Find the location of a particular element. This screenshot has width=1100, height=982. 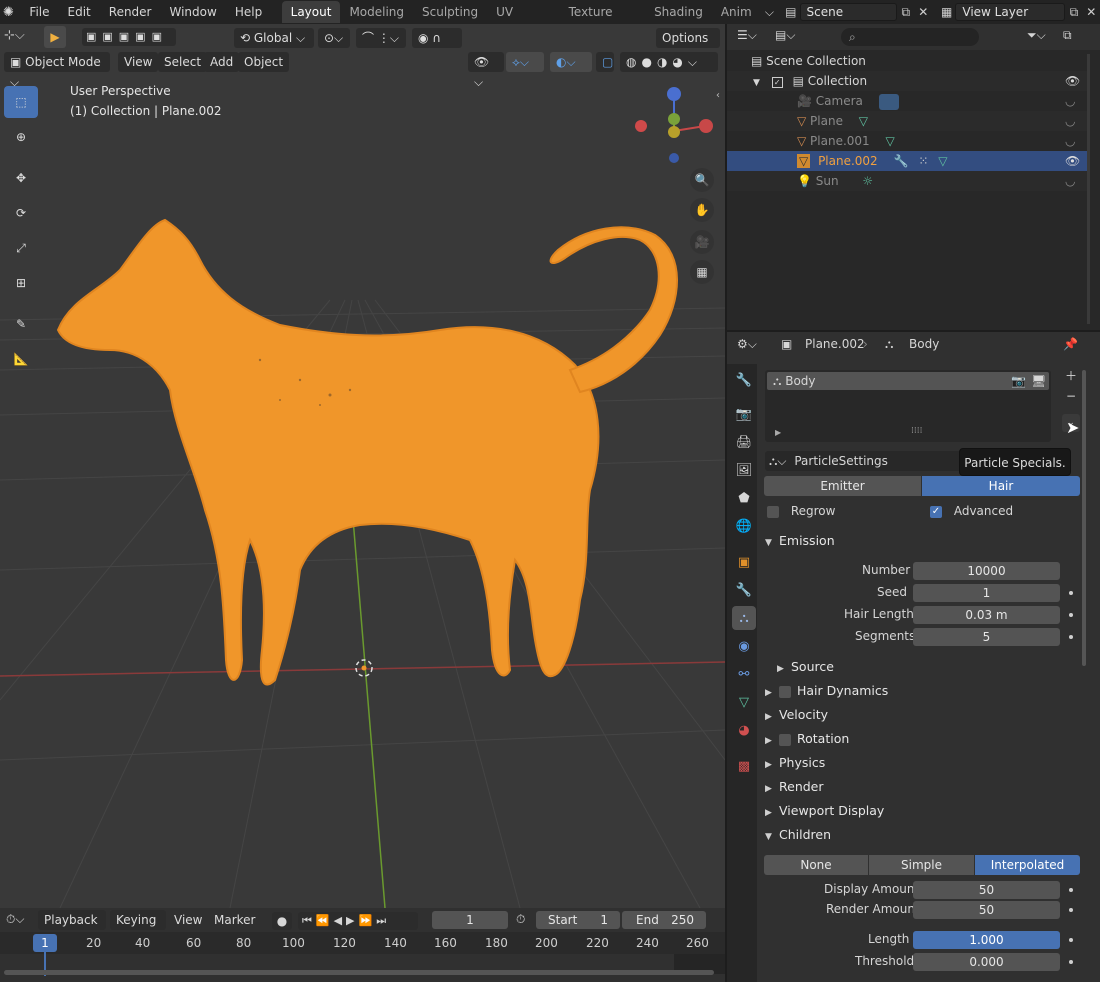

children-interpolated-button: Interpolated is located at coordinates (1027, 865).